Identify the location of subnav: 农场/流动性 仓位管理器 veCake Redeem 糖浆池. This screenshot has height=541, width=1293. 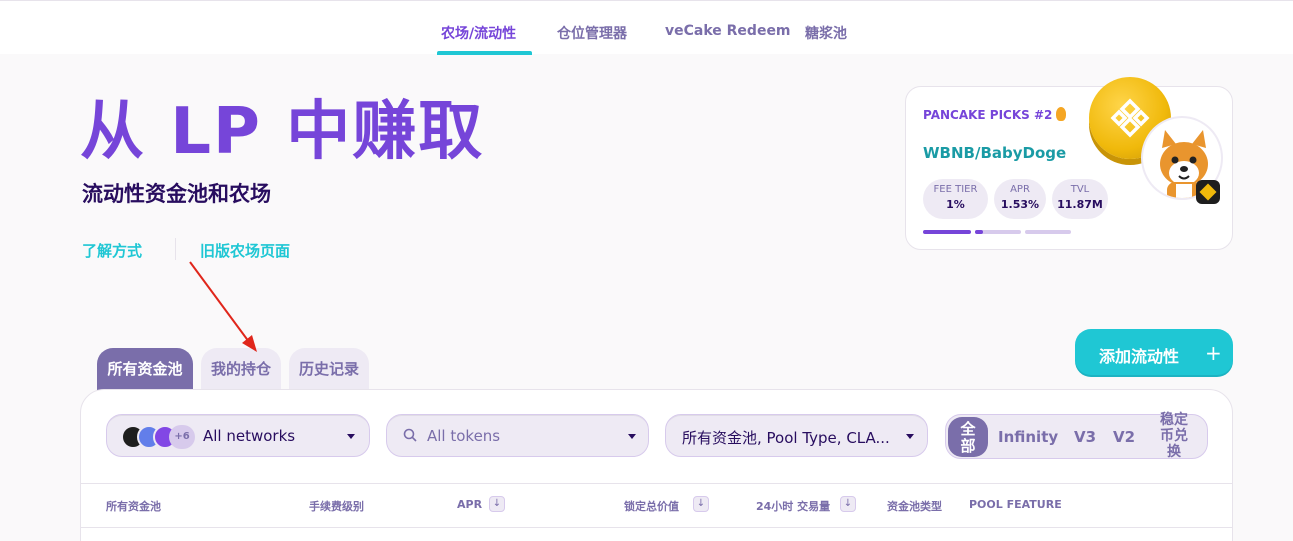
(646, 28).